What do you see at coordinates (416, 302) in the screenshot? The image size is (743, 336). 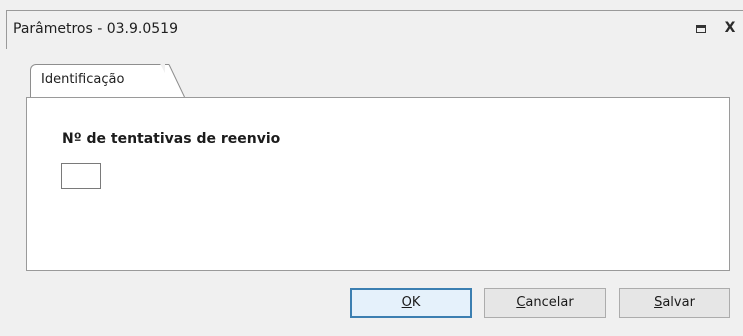 I see `ok-label-rest: K` at bounding box center [416, 302].